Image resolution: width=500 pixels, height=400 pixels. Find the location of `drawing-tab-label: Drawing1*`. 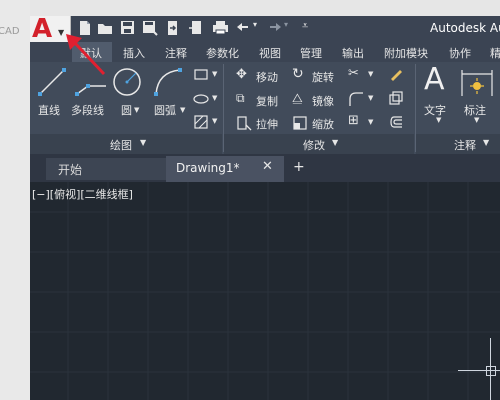

drawing-tab-label: Drawing1* is located at coordinates (208, 168).